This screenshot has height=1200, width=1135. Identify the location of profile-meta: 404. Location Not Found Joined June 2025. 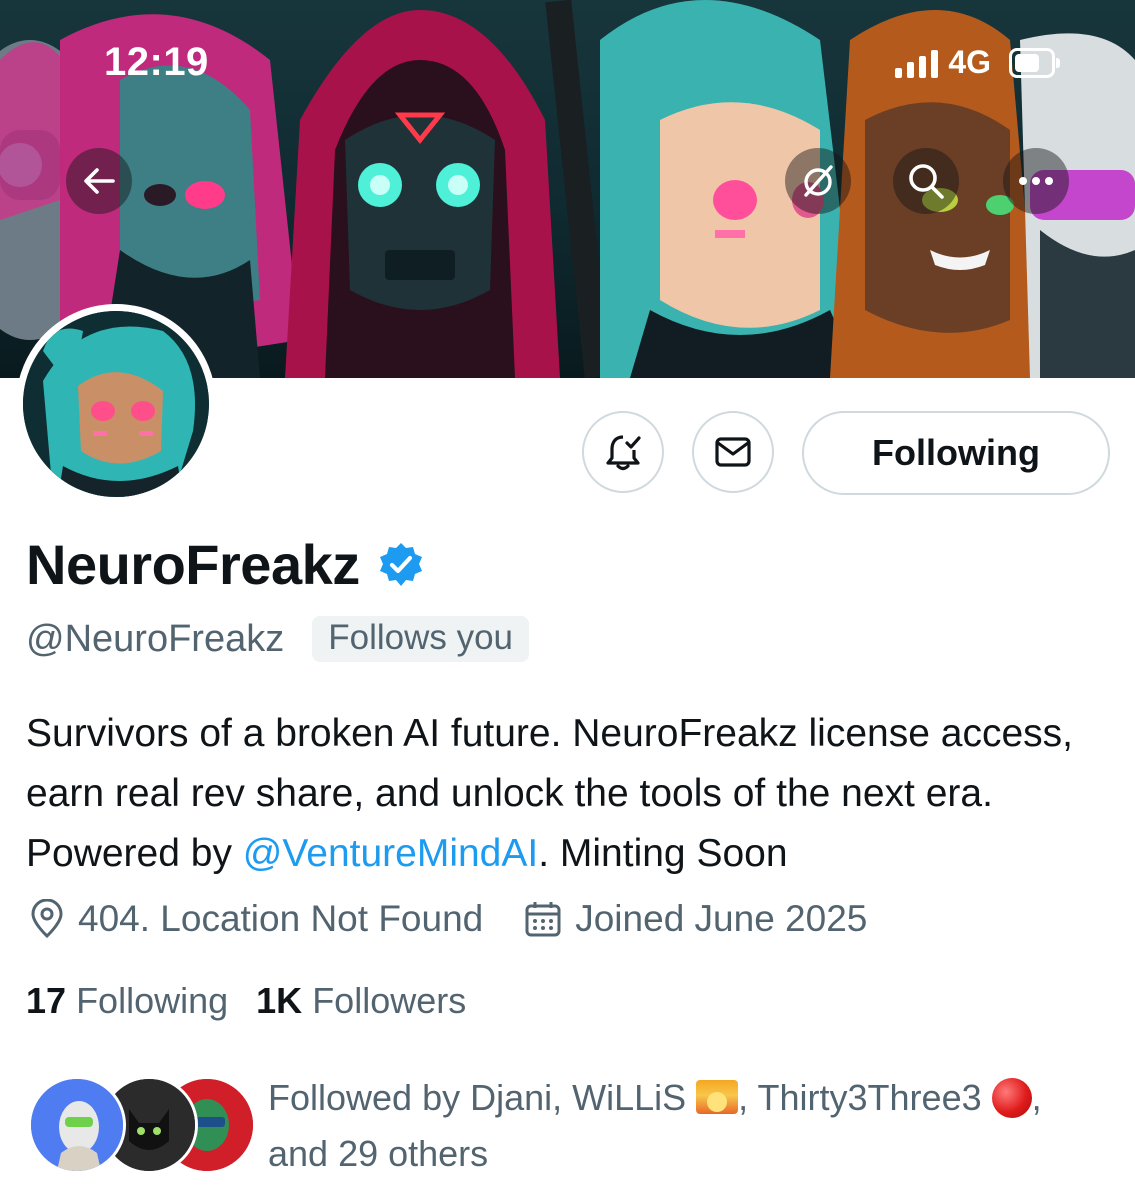
(467, 919).